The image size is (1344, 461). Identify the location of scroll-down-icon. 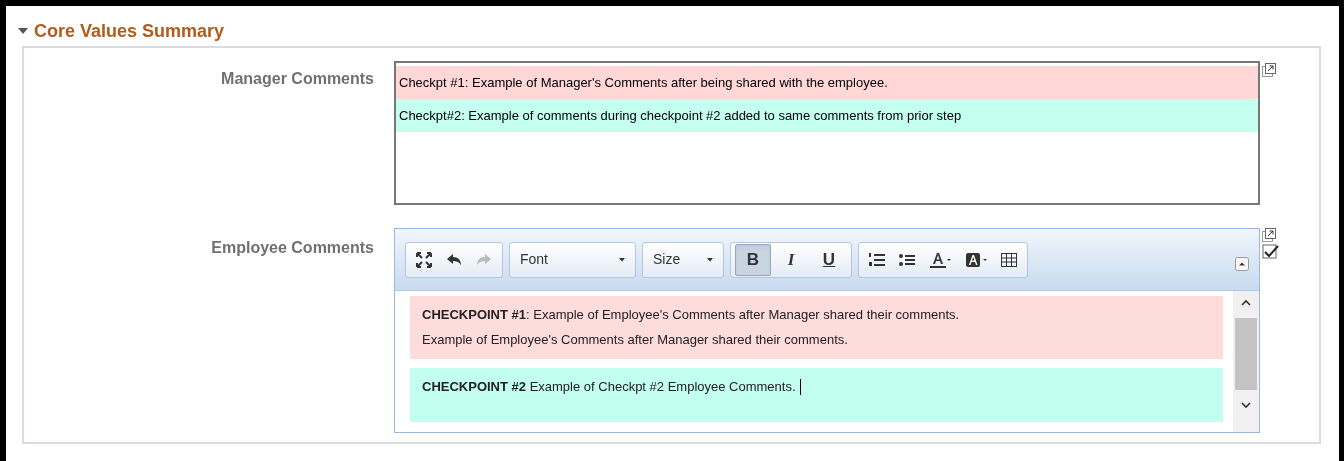
(1246, 405).